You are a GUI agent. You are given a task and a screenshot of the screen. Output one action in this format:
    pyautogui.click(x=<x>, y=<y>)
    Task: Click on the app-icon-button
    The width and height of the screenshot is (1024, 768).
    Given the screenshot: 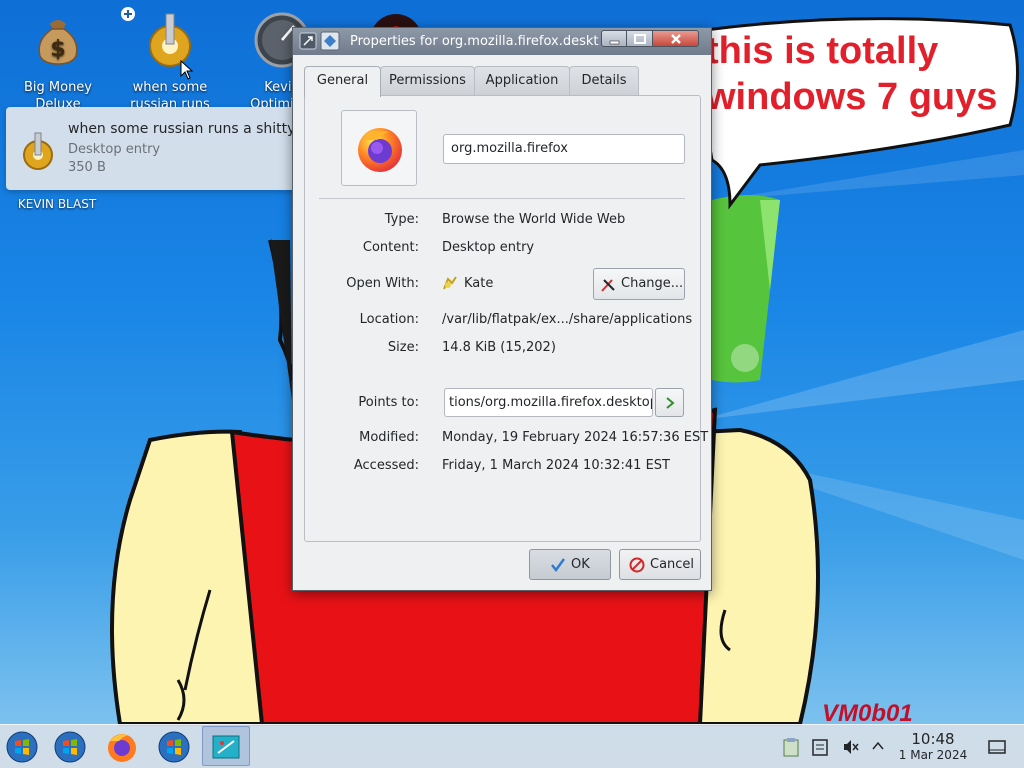 What is the action you would take?
    pyautogui.click(x=379, y=148)
    